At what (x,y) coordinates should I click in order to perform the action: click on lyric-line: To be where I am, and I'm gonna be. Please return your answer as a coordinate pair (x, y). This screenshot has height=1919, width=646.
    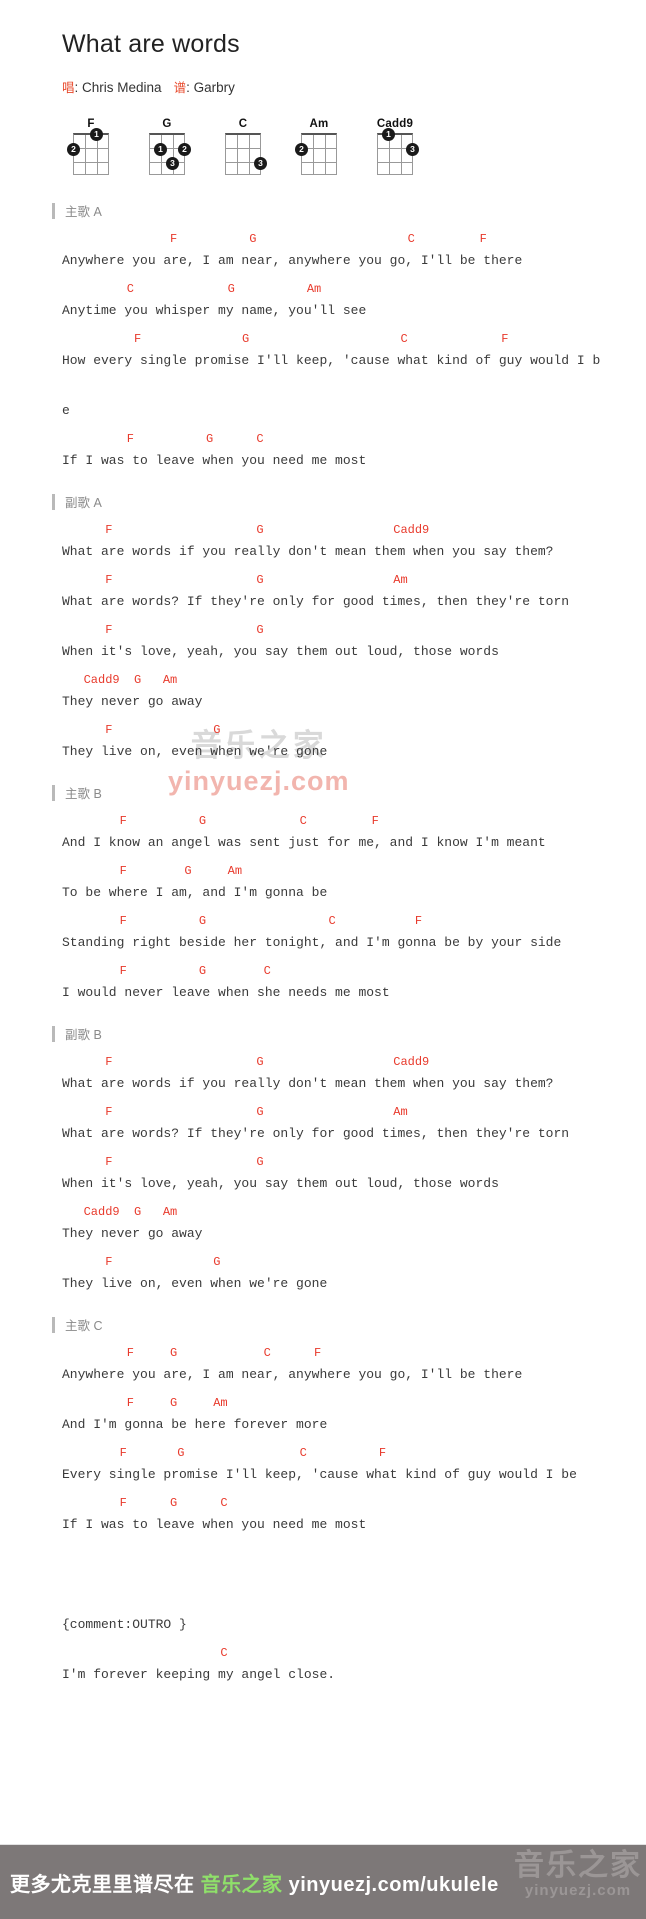
    Looking at the image, I should click on (195, 892).